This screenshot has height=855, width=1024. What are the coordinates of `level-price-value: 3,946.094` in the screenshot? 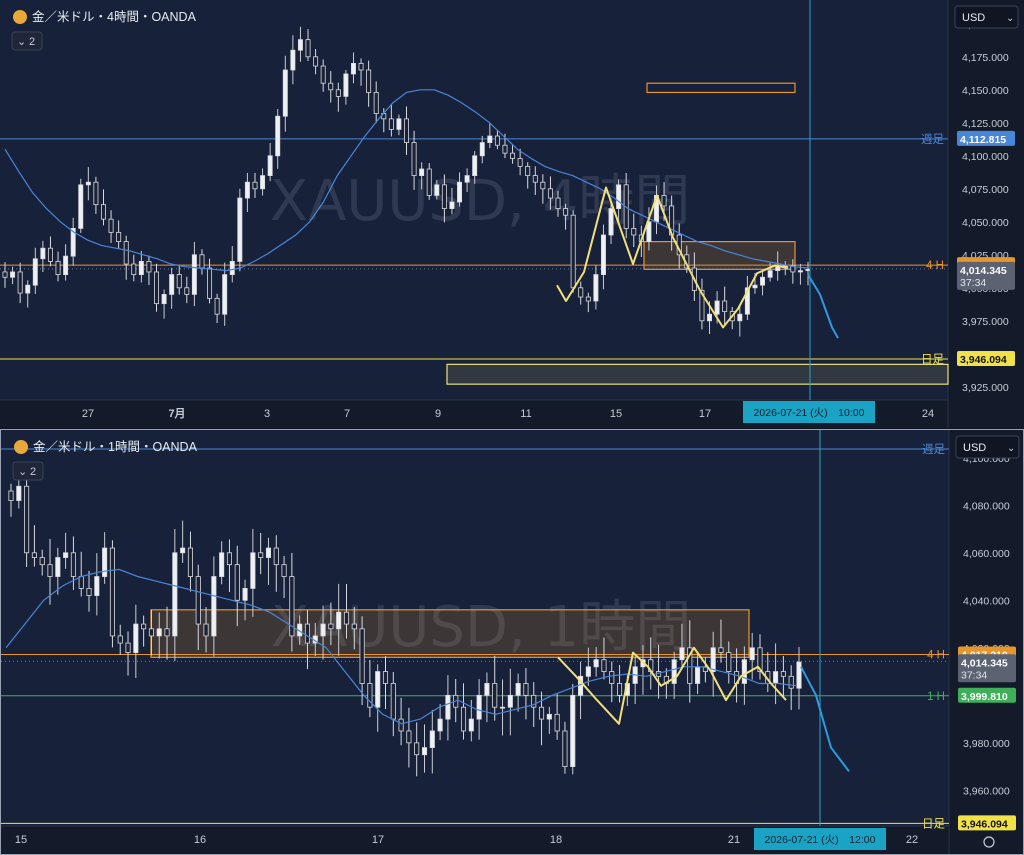 It's located at (984, 824).